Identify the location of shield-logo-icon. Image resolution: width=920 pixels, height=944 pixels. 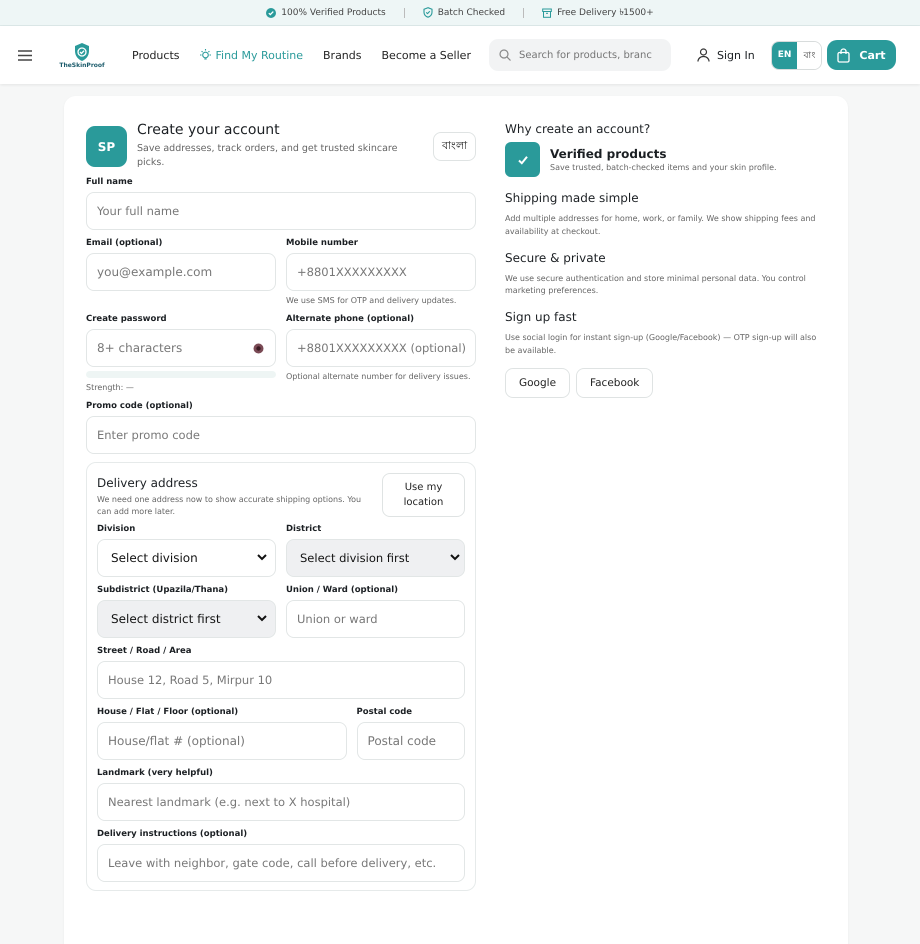
(82, 52).